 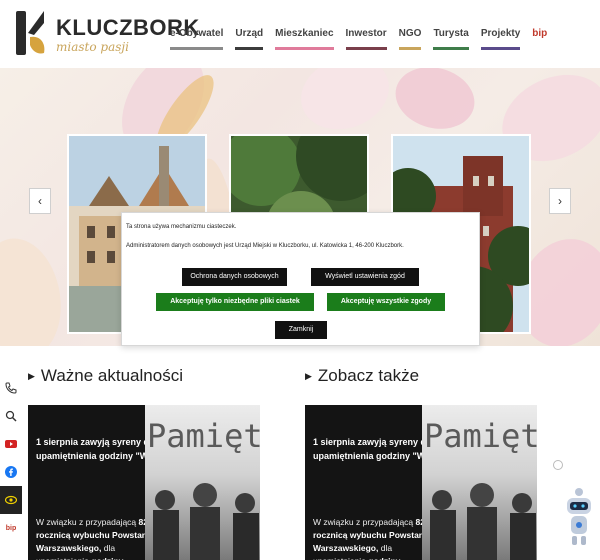 I want to click on see-also-title-text: Zobacz także, so click(x=368, y=375).